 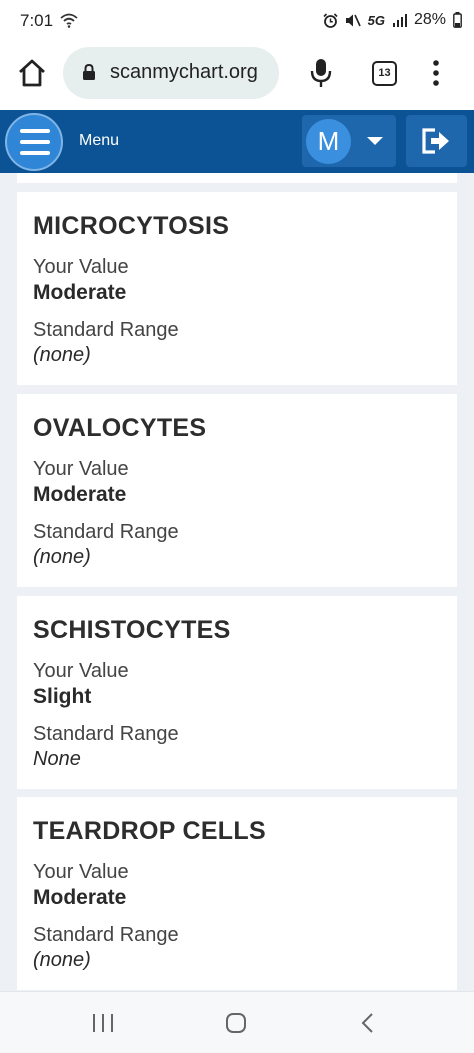 I want to click on hamburger-icon, so click(x=34, y=142).